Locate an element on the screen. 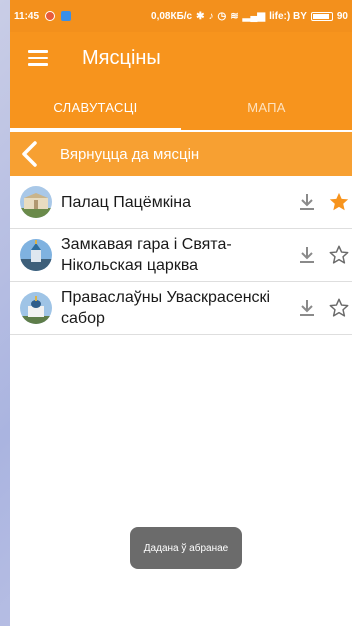  tab-sights: СЛАВУТАСЦІ is located at coordinates (95, 107).